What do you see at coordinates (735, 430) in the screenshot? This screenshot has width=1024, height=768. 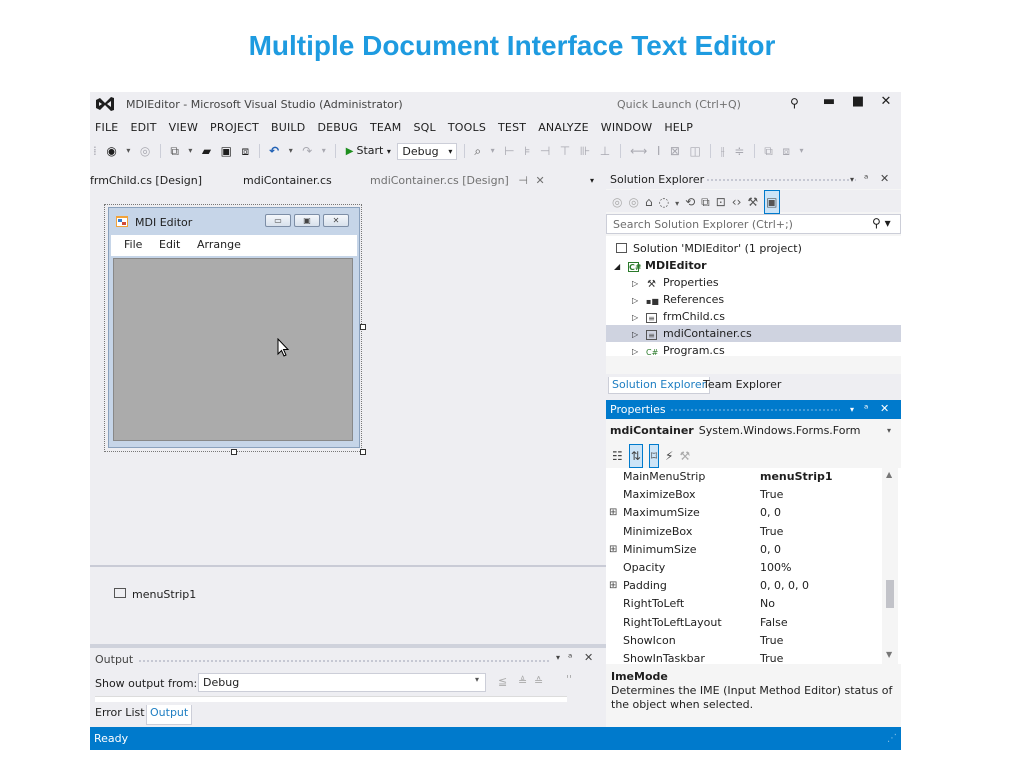 I see `properties-object-select: mdiContainer System.Windows.Forms.Form` at bounding box center [735, 430].